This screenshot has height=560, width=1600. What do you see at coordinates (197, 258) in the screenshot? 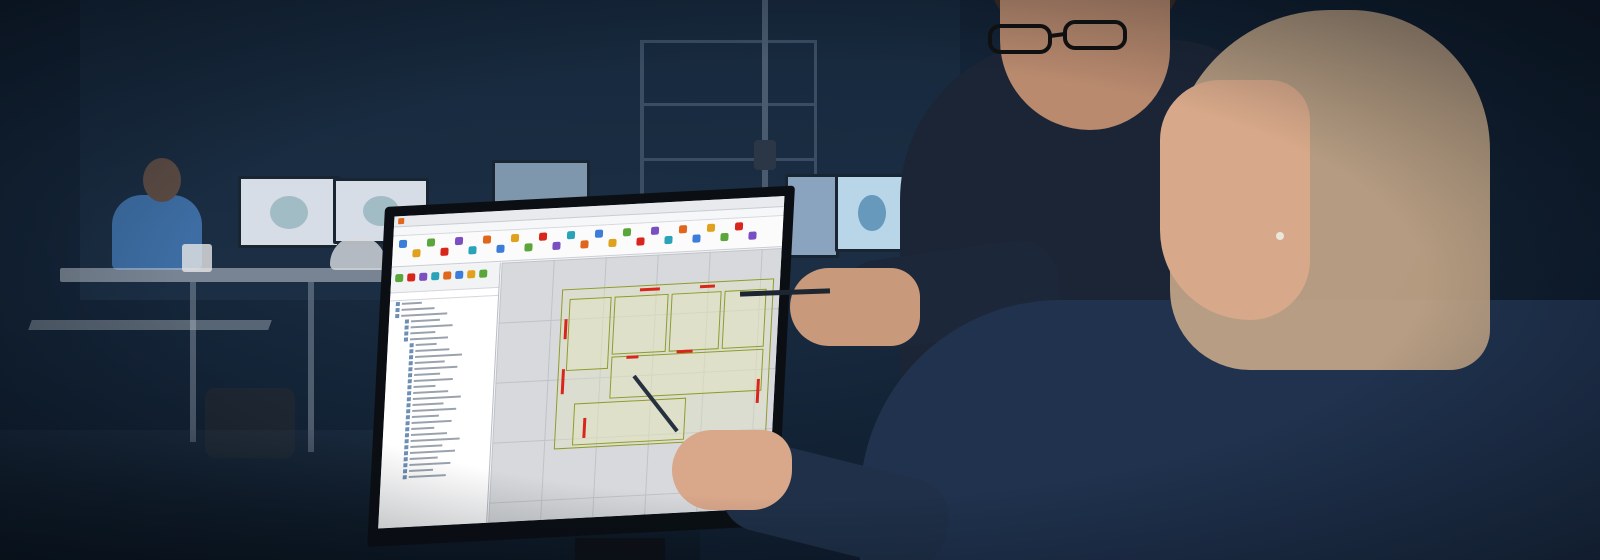
I see `plant-pot` at bounding box center [197, 258].